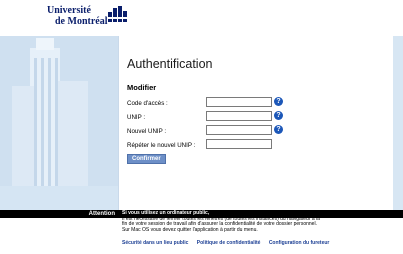 The height and width of the screenshot is (254, 403). I want to click on form-row-new-unip: Nouvel UNIP : ?, so click(257, 131).